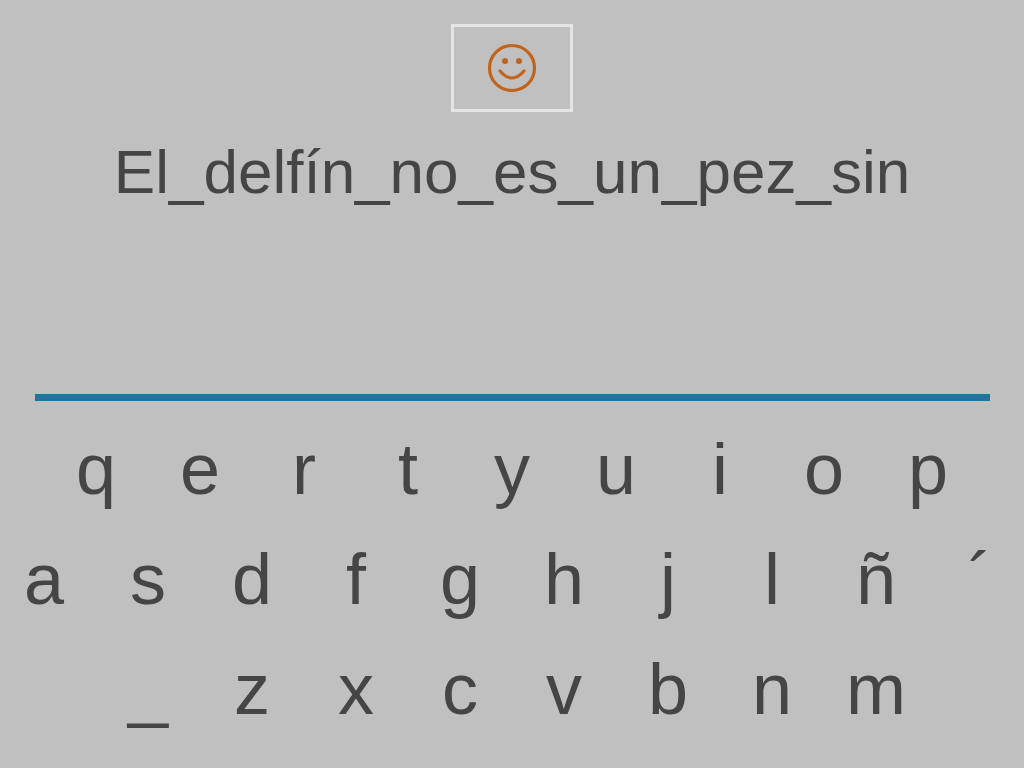  I want to click on hint-button, so click(512, 68).